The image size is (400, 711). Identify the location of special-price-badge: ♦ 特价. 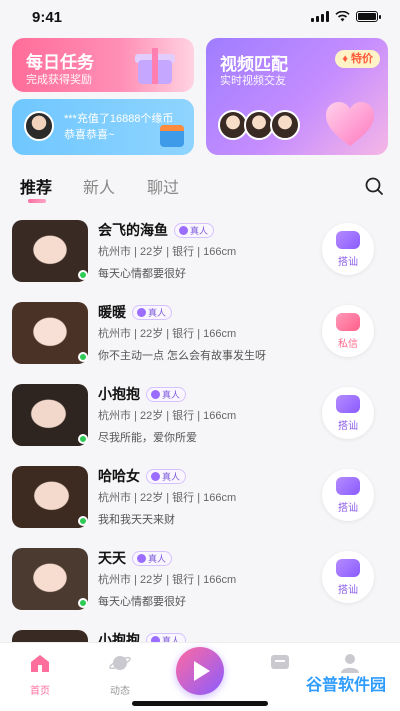
(357, 59).